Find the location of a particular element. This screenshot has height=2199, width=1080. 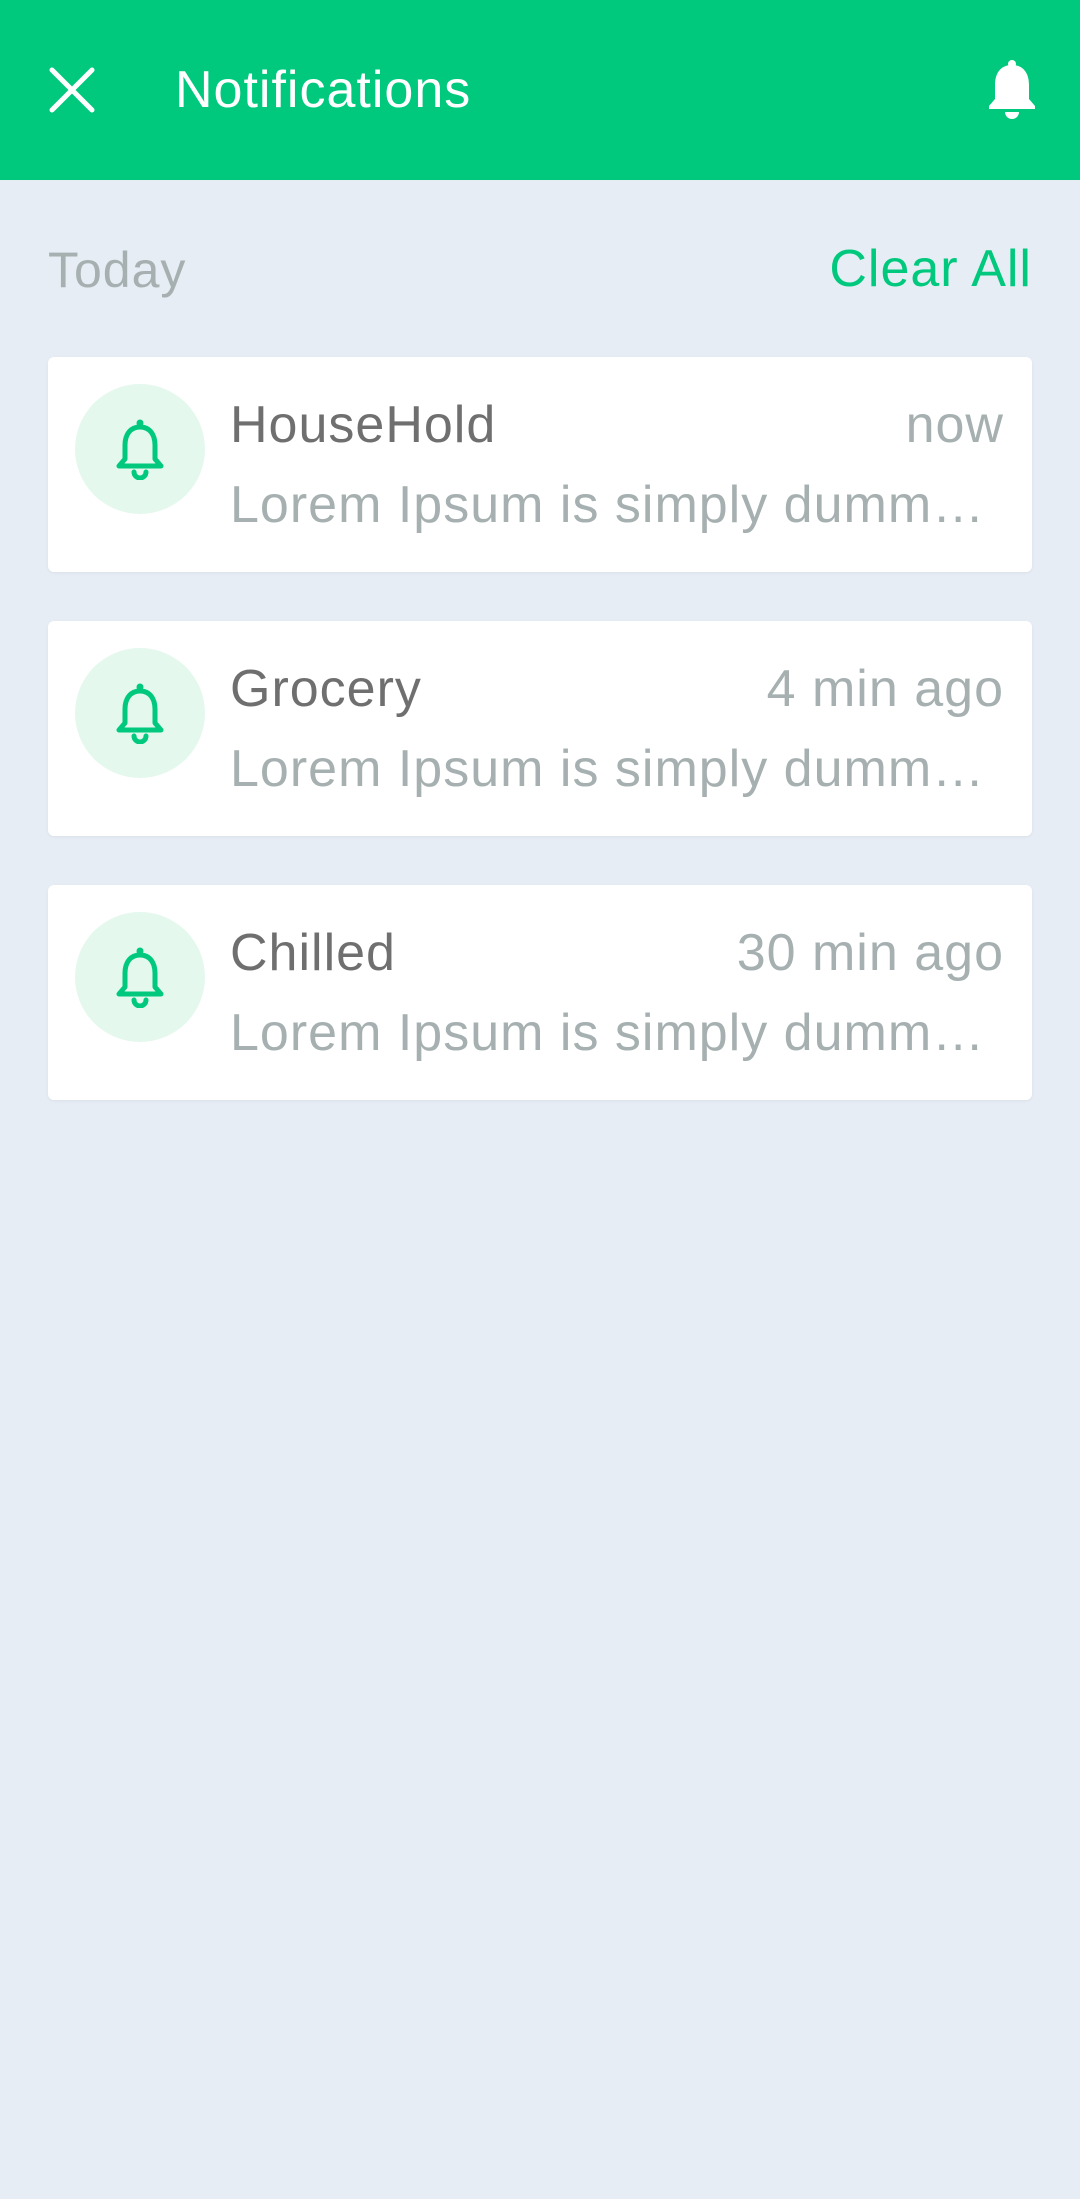

page-title: Notifications is located at coordinates (323, 90).